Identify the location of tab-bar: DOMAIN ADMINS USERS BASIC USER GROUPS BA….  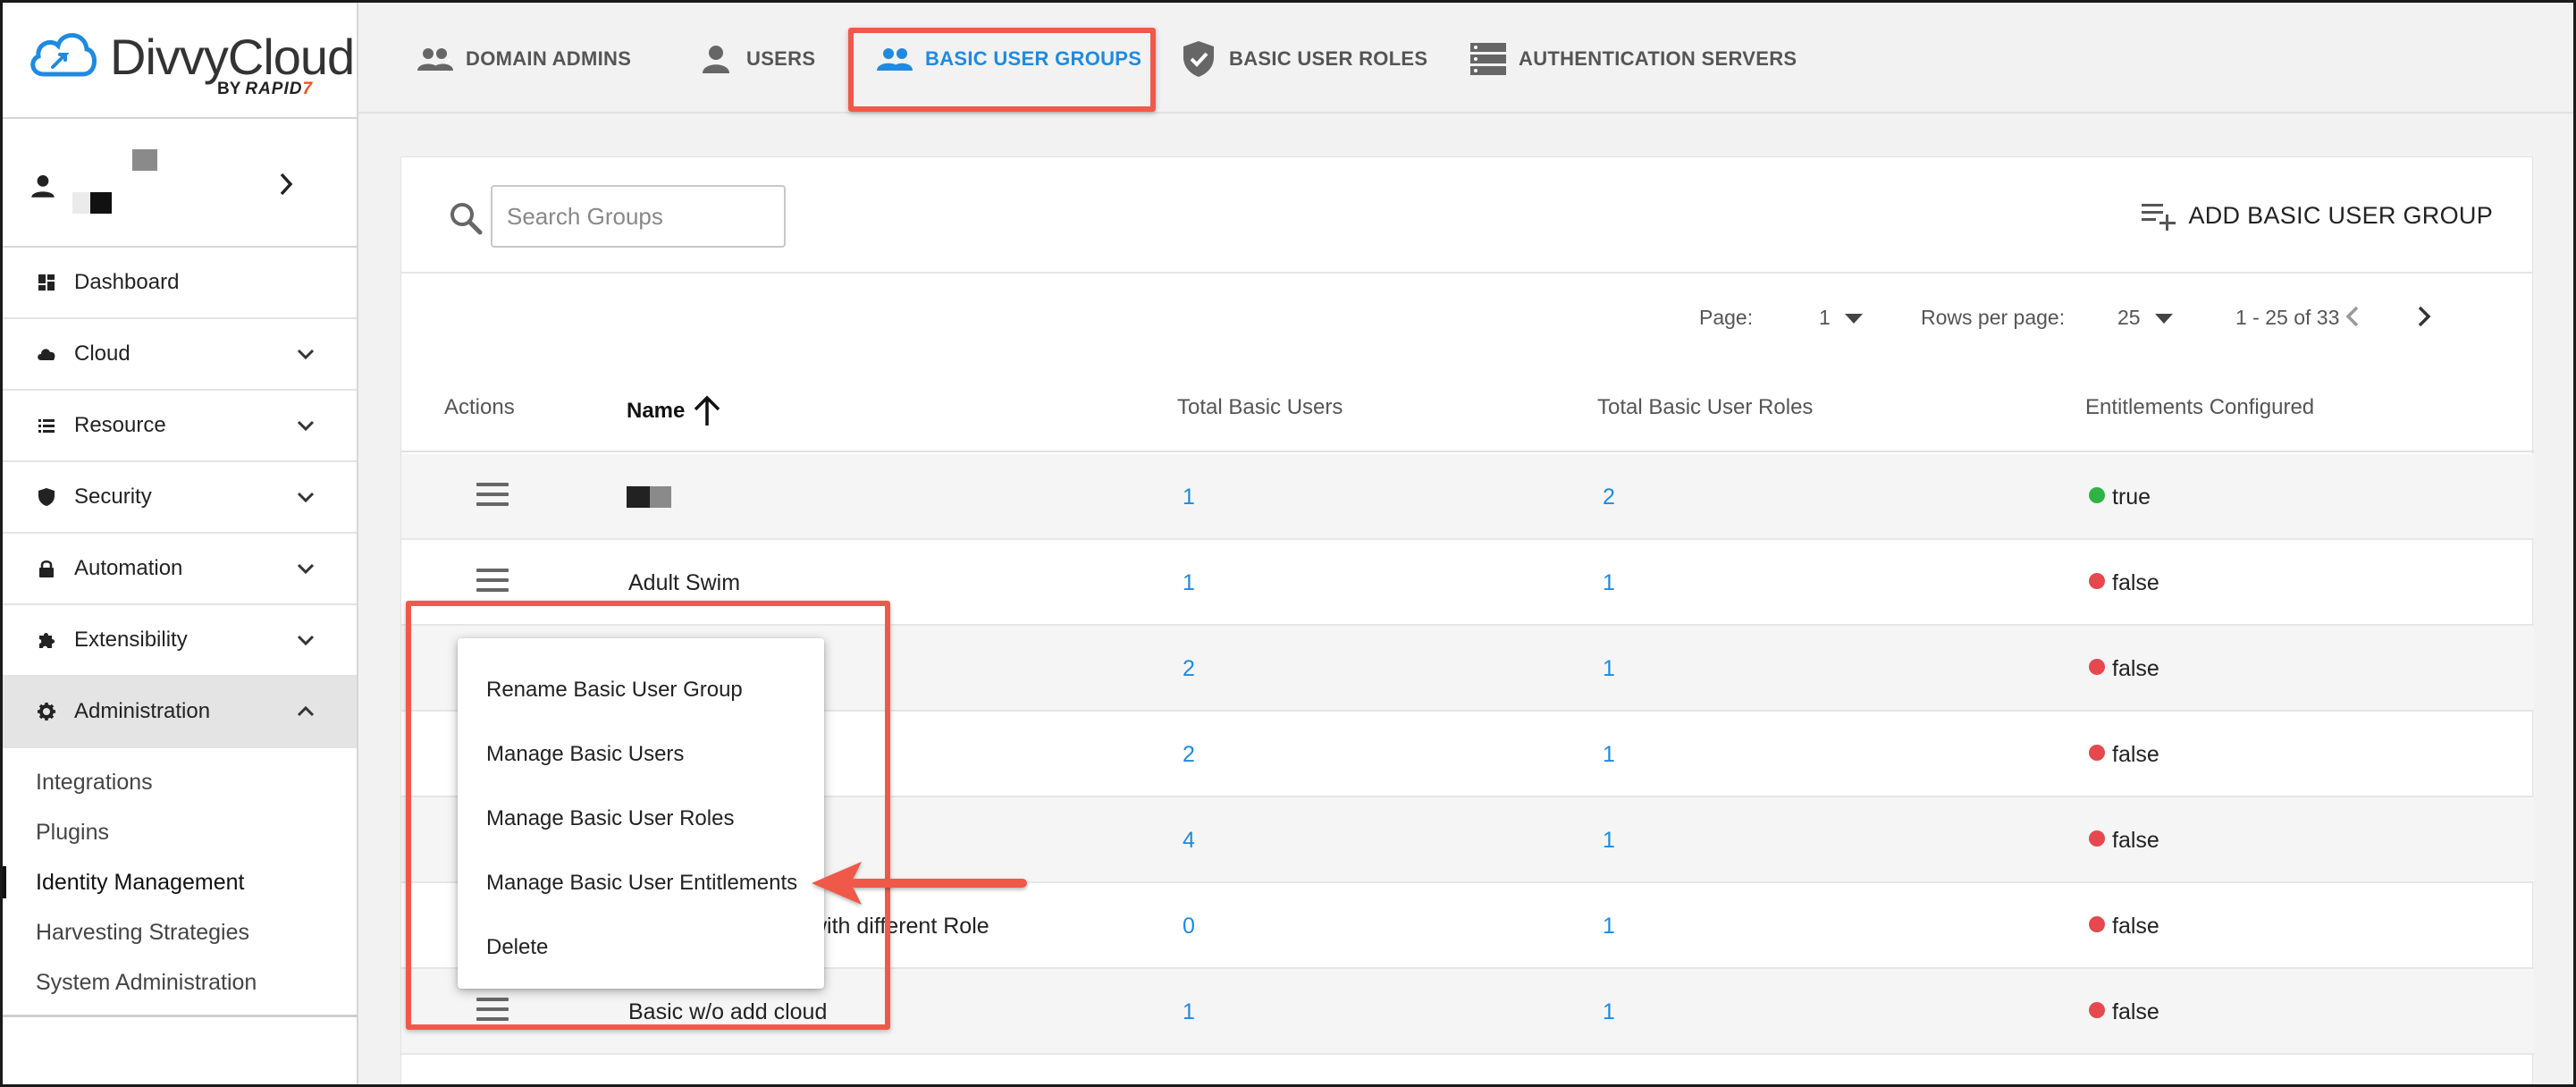
(1466, 59).